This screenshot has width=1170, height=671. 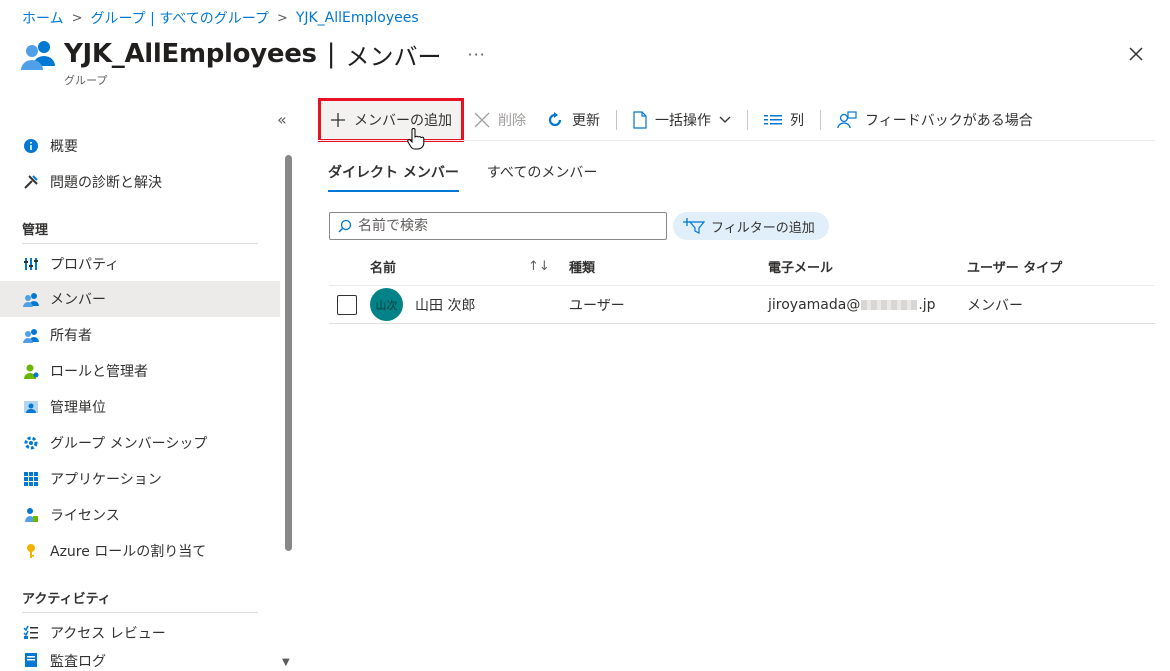 What do you see at coordinates (927, 304) in the screenshot?
I see `member-email-tld: .jp` at bounding box center [927, 304].